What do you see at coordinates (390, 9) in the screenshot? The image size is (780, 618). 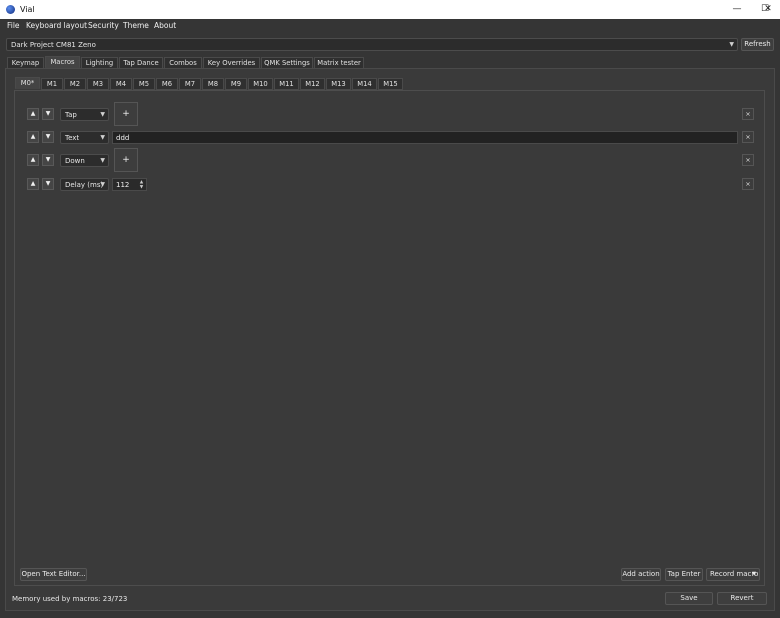 I see `title-bar: Vial — ☐ ✕` at bounding box center [390, 9].